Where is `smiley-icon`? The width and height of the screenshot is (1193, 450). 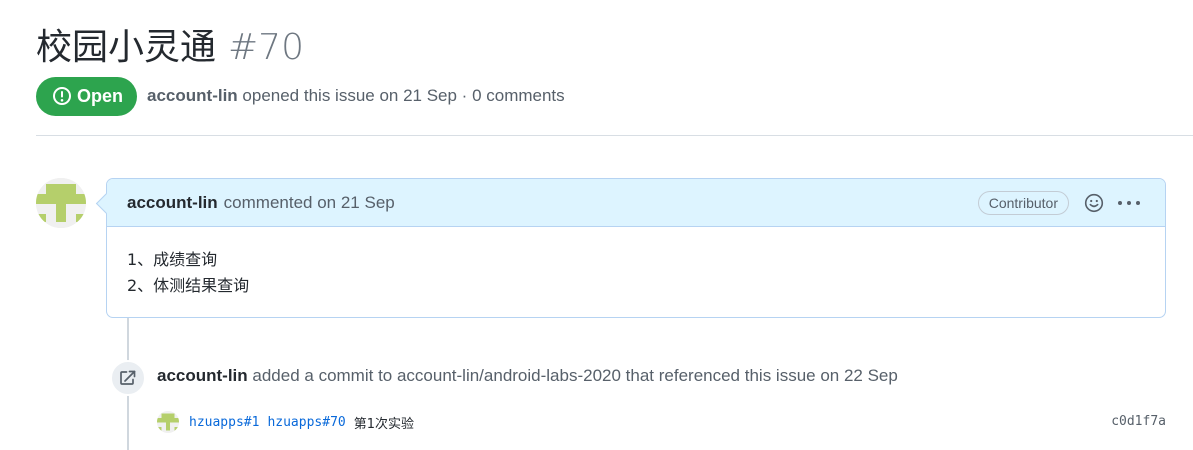
smiley-icon is located at coordinates (1094, 203).